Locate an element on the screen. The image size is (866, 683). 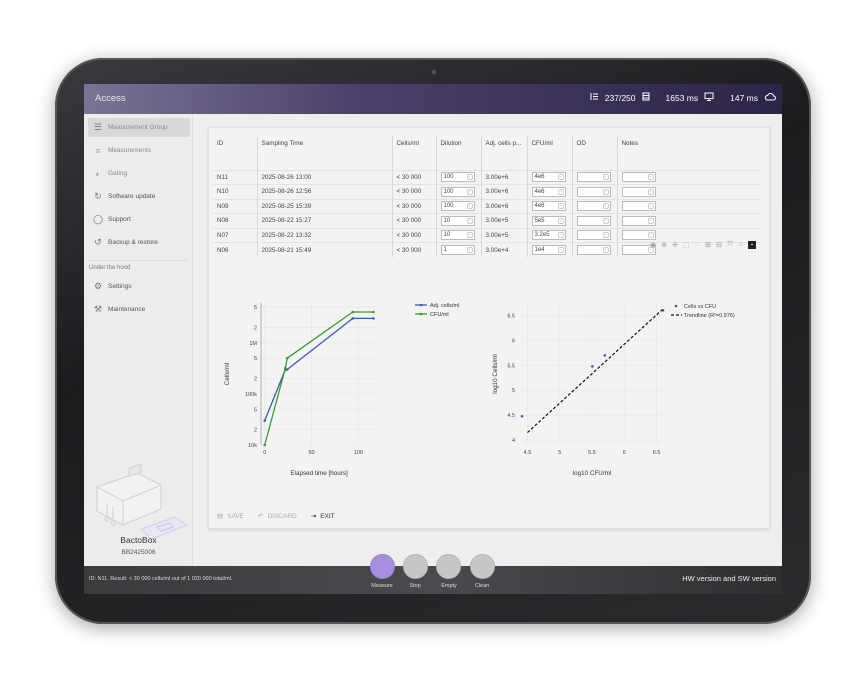
zoom-icon: ⊕ is located at coordinates (664, 245).